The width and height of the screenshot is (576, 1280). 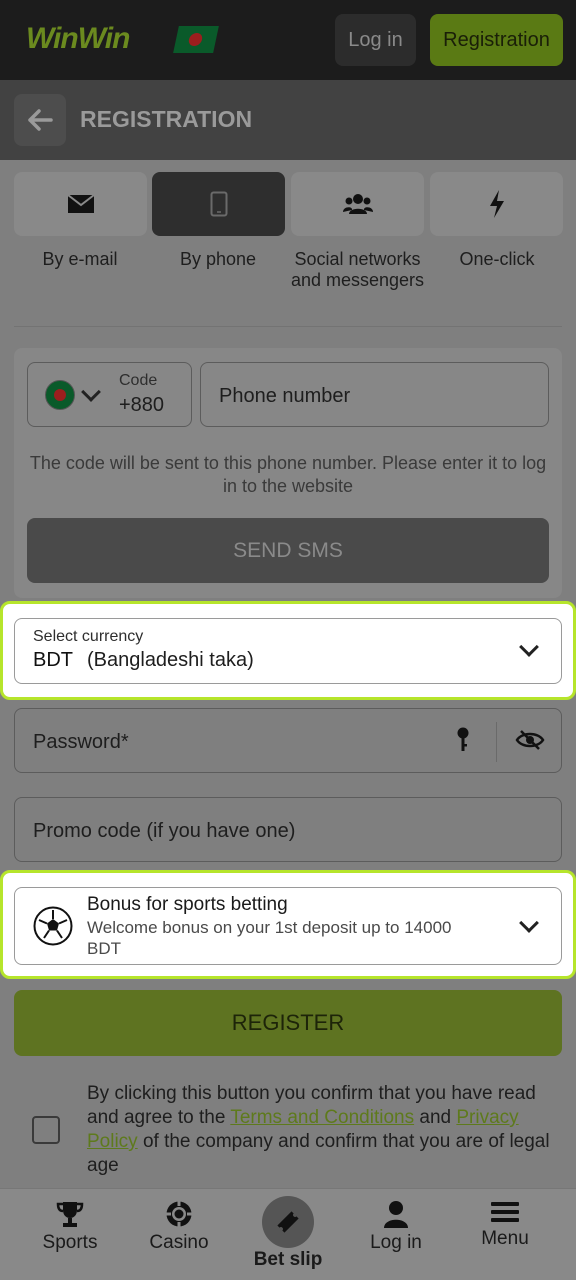 I want to click on nav-login: Log in, so click(x=396, y=1235).